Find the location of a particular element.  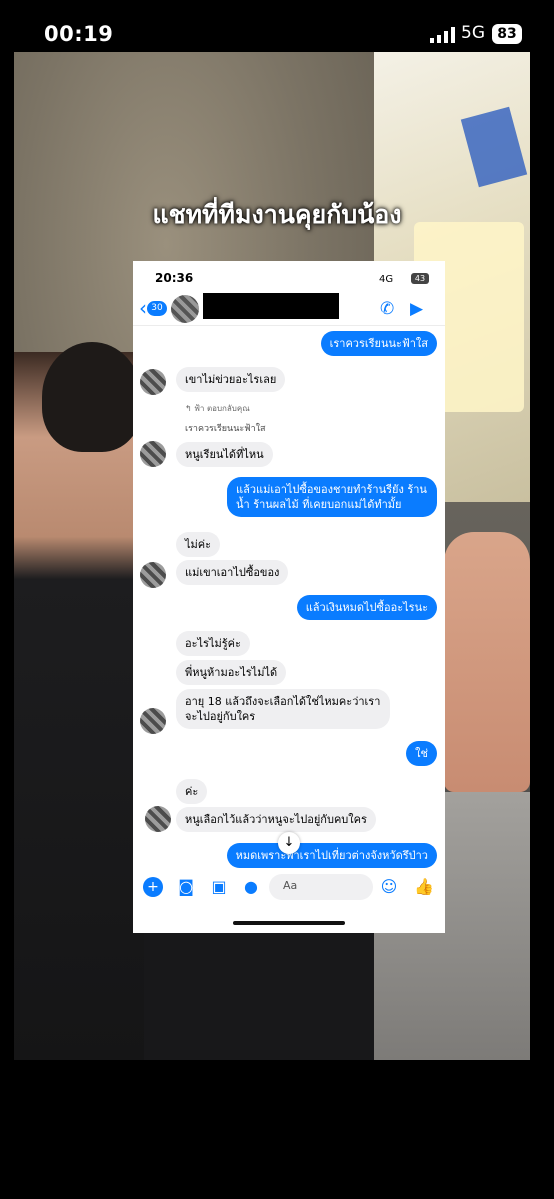

home-indicator is located at coordinates (289, 923).